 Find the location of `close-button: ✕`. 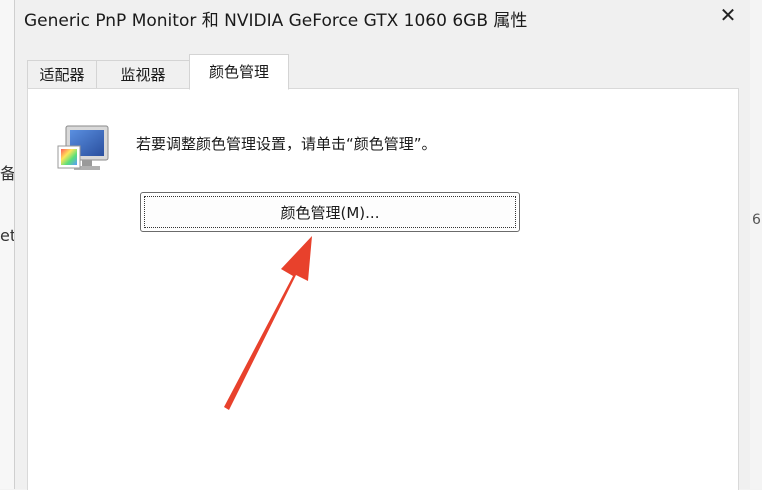

close-button: ✕ is located at coordinates (728, 15).